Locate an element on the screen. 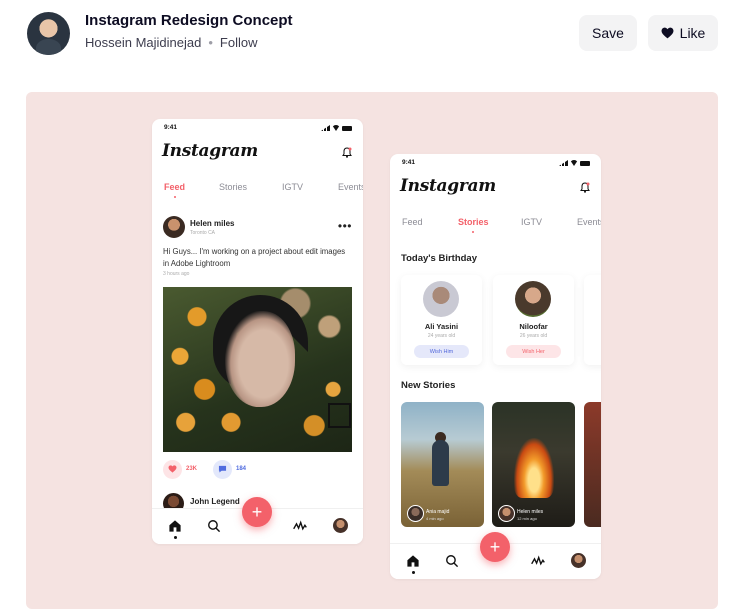 This screenshot has width=743, height=616. like-button: Like is located at coordinates (683, 33).